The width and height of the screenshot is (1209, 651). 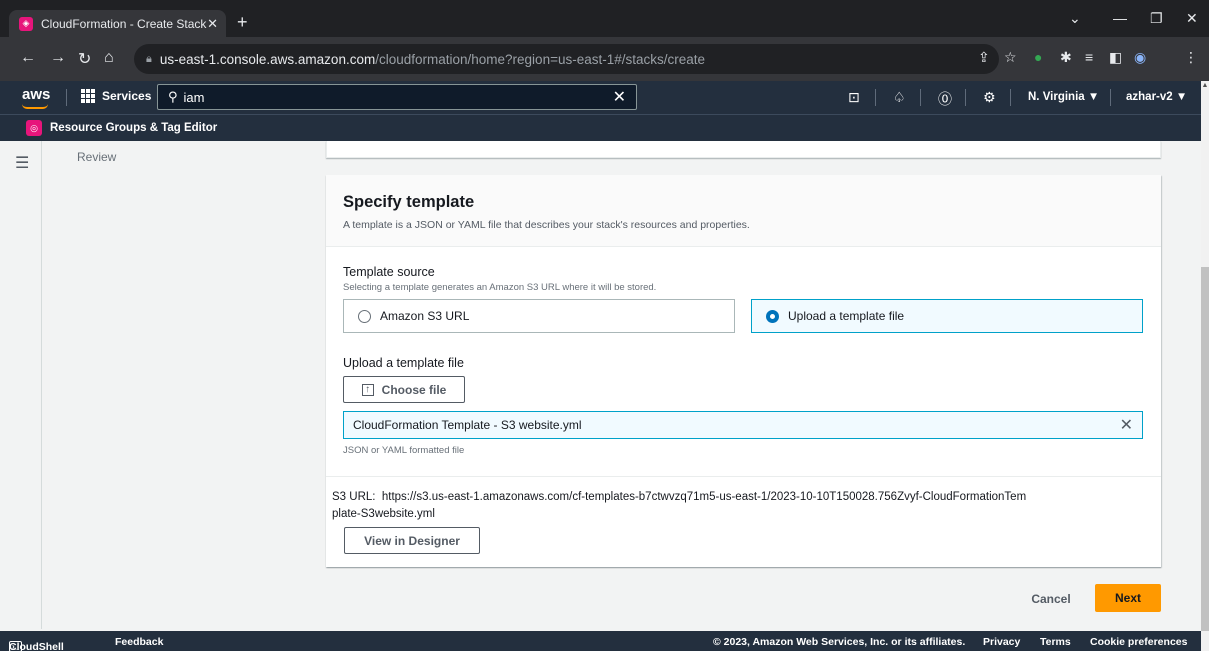 What do you see at coordinates (212, 24) in the screenshot?
I see `tab-close-icon: ✕` at bounding box center [212, 24].